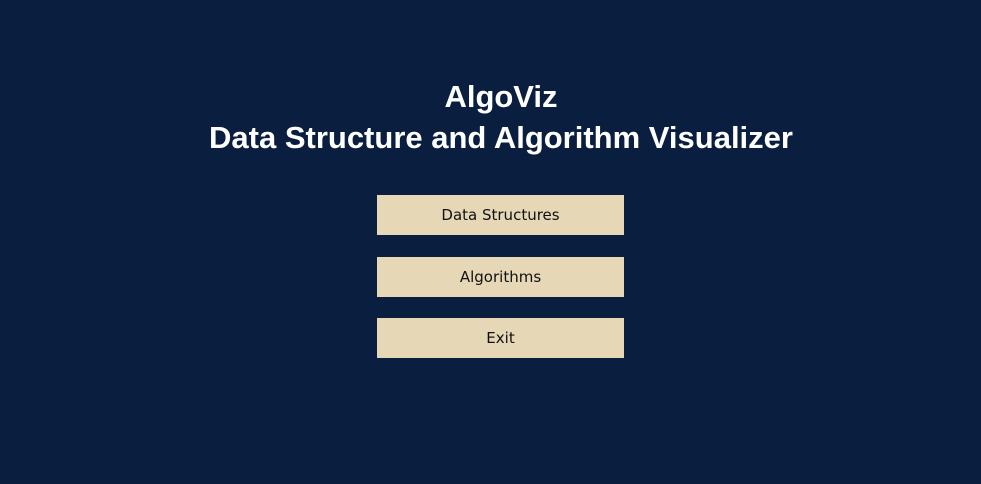  Describe the element at coordinates (500, 338) in the screenshot. I see `exit-button: Exit` at that location.